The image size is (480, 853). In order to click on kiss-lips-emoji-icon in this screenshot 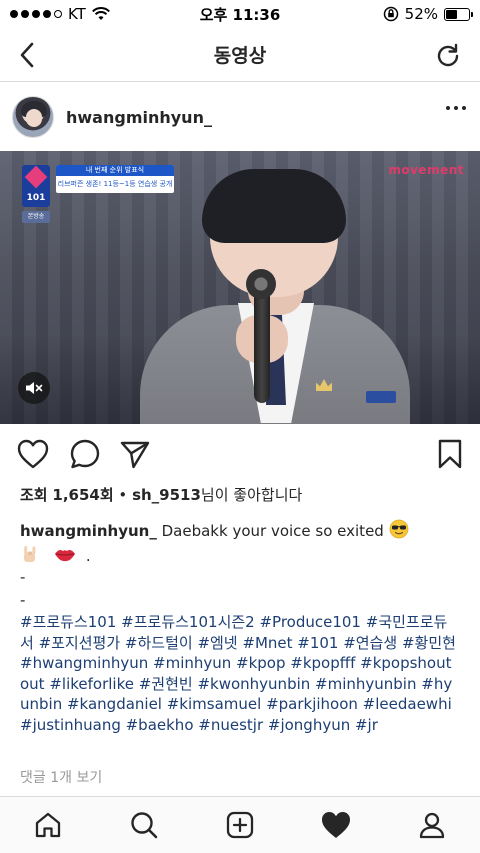, I will do `click(65, 555)`.